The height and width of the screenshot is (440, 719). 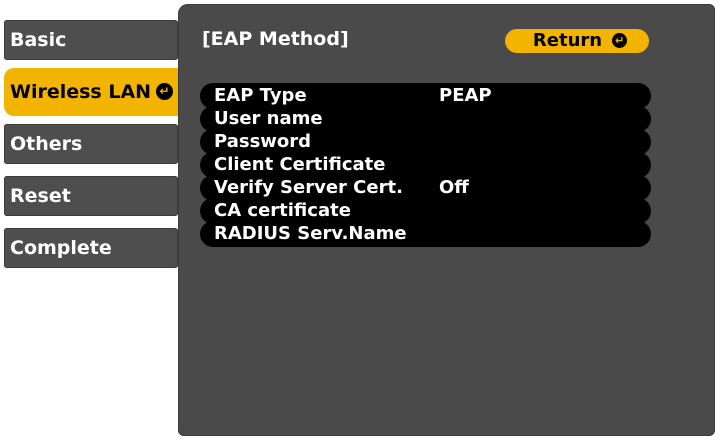 What do you see at coordinates (46, 144) in the screenshot?
I see `sidebar-item-label: Others` at bounding box center [46, 144].